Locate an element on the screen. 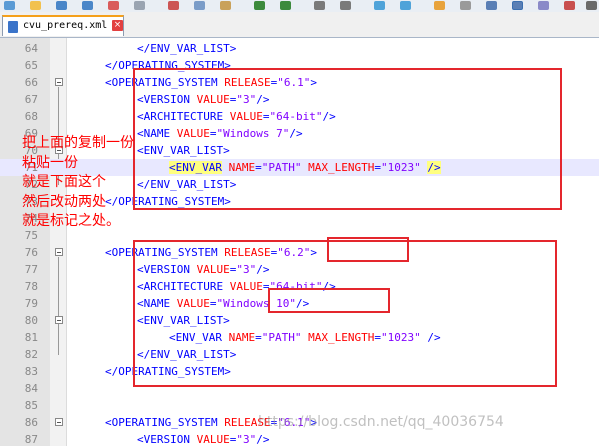  tab-title: cvu_prereq.xml is located at coordinates (65, 25).